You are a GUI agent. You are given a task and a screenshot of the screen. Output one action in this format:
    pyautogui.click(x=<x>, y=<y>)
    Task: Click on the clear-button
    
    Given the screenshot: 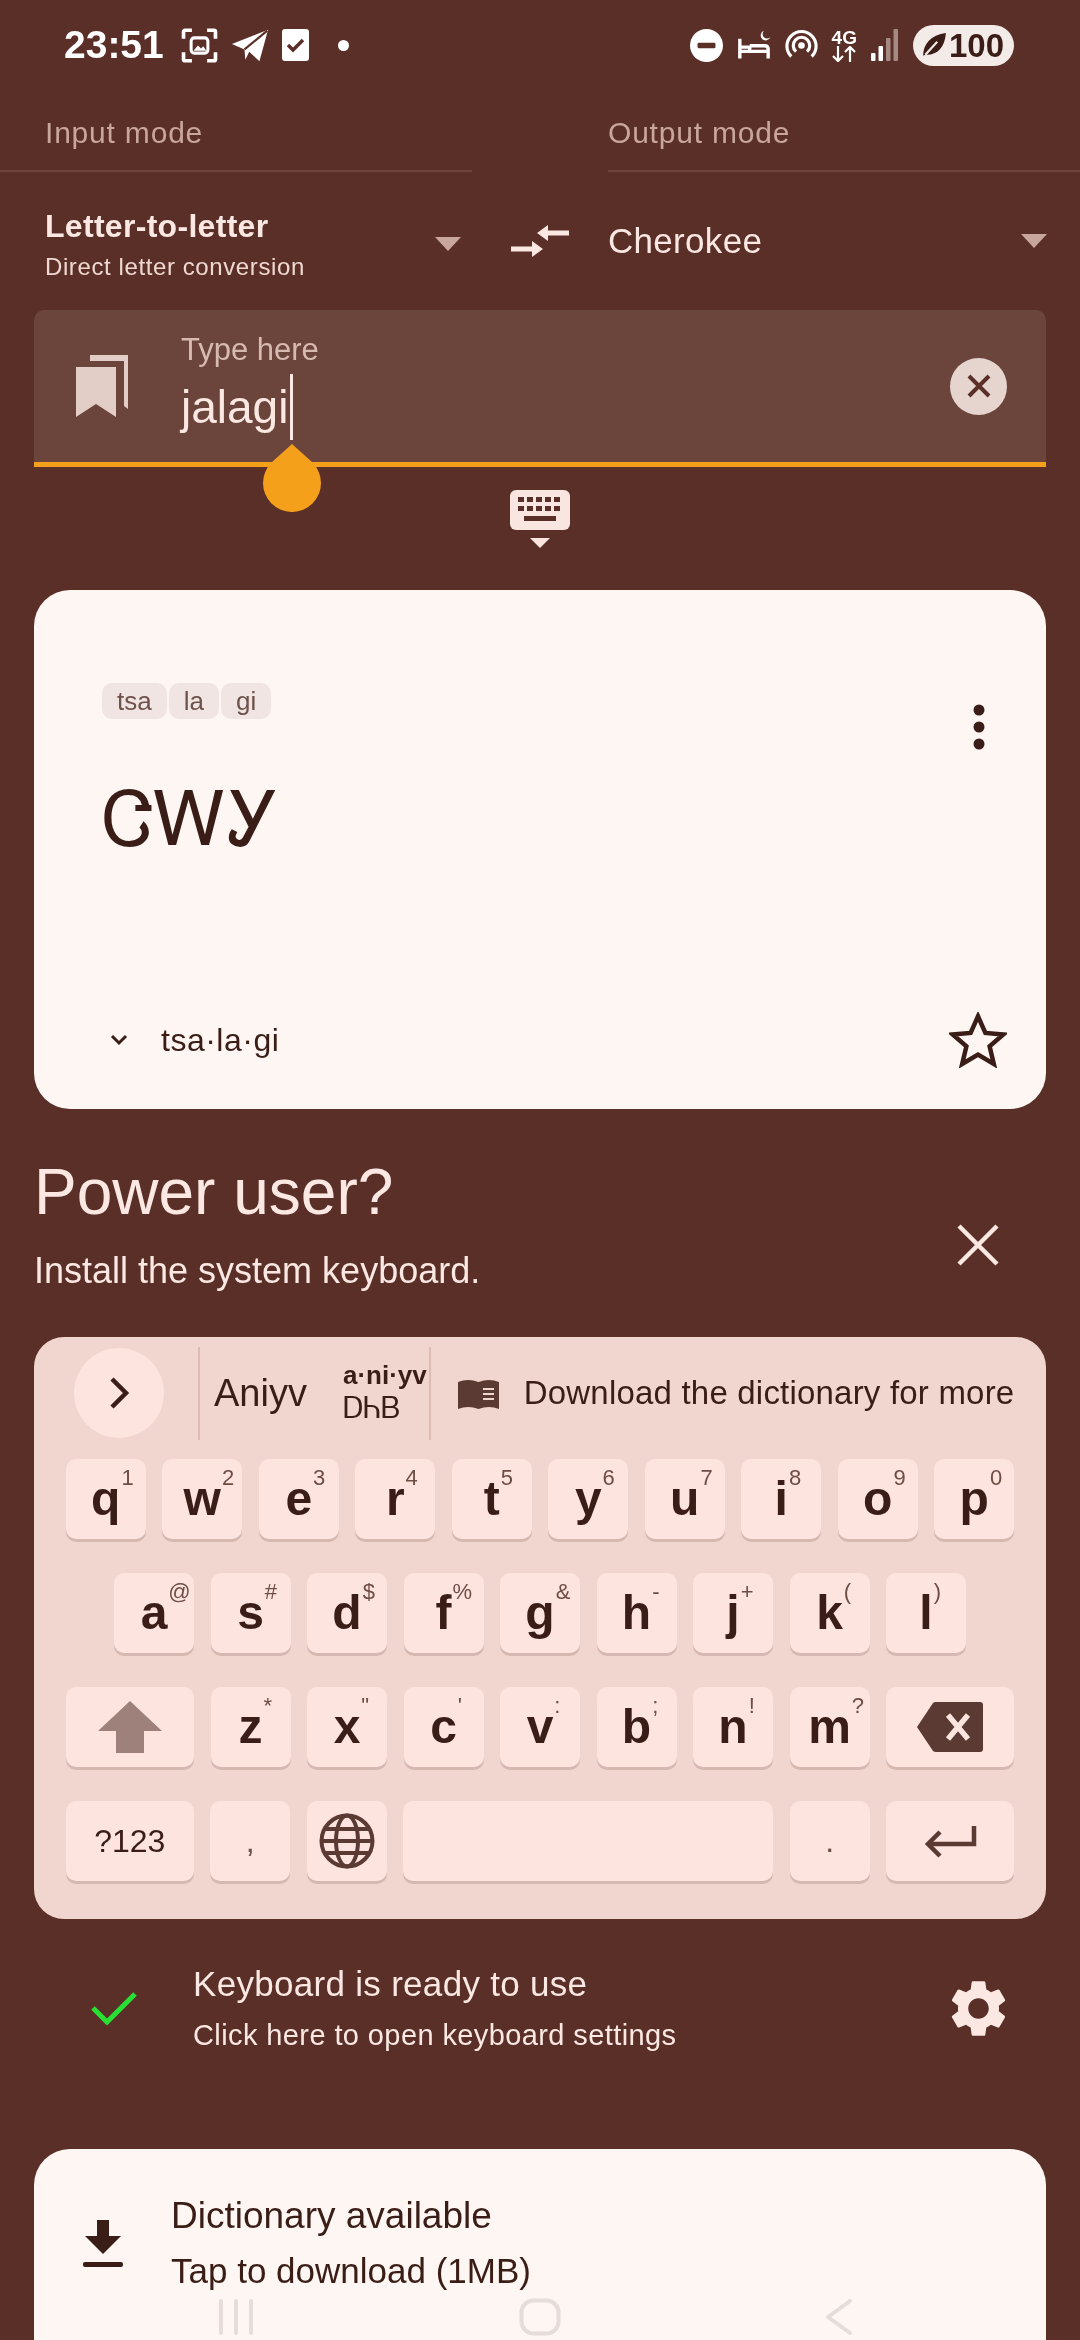 What is the action you would take?
    pyautogui.click(x=978, y=386)
    